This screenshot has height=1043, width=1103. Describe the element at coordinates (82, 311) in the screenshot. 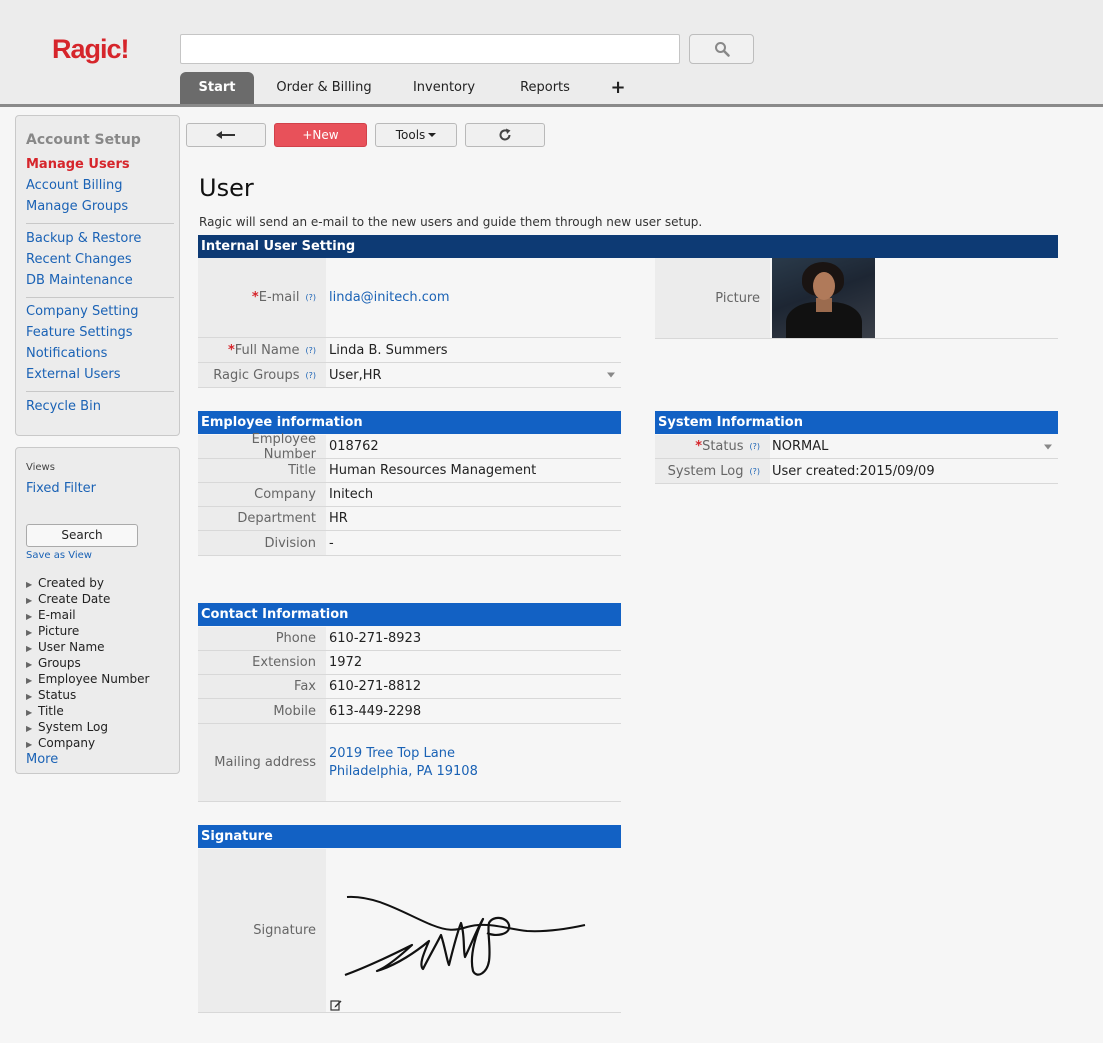

I see `sidebar-item-company-setting: Company Setting` at that location.